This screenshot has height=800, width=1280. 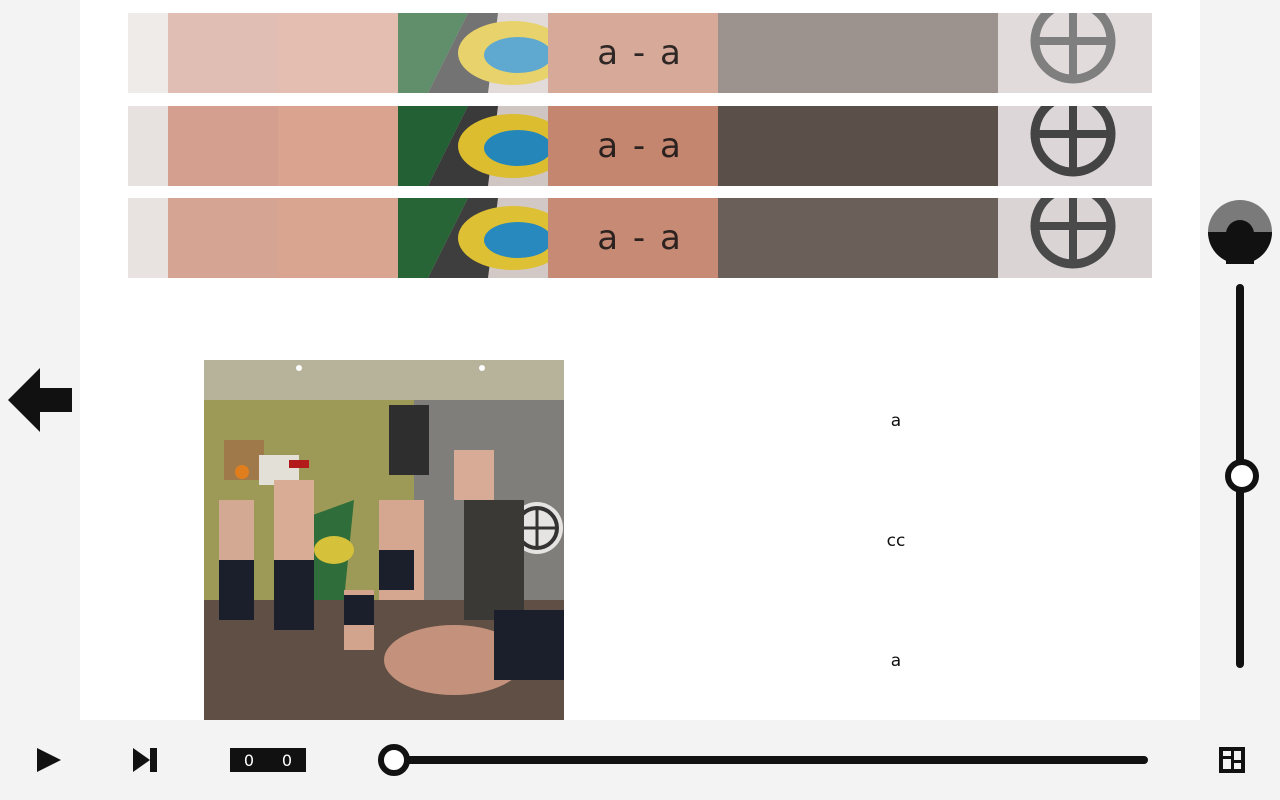 What do you see at coordinates (896, 541) in the screenshot?
I see `option-item-2: cc` at bounding box center [896, 541].